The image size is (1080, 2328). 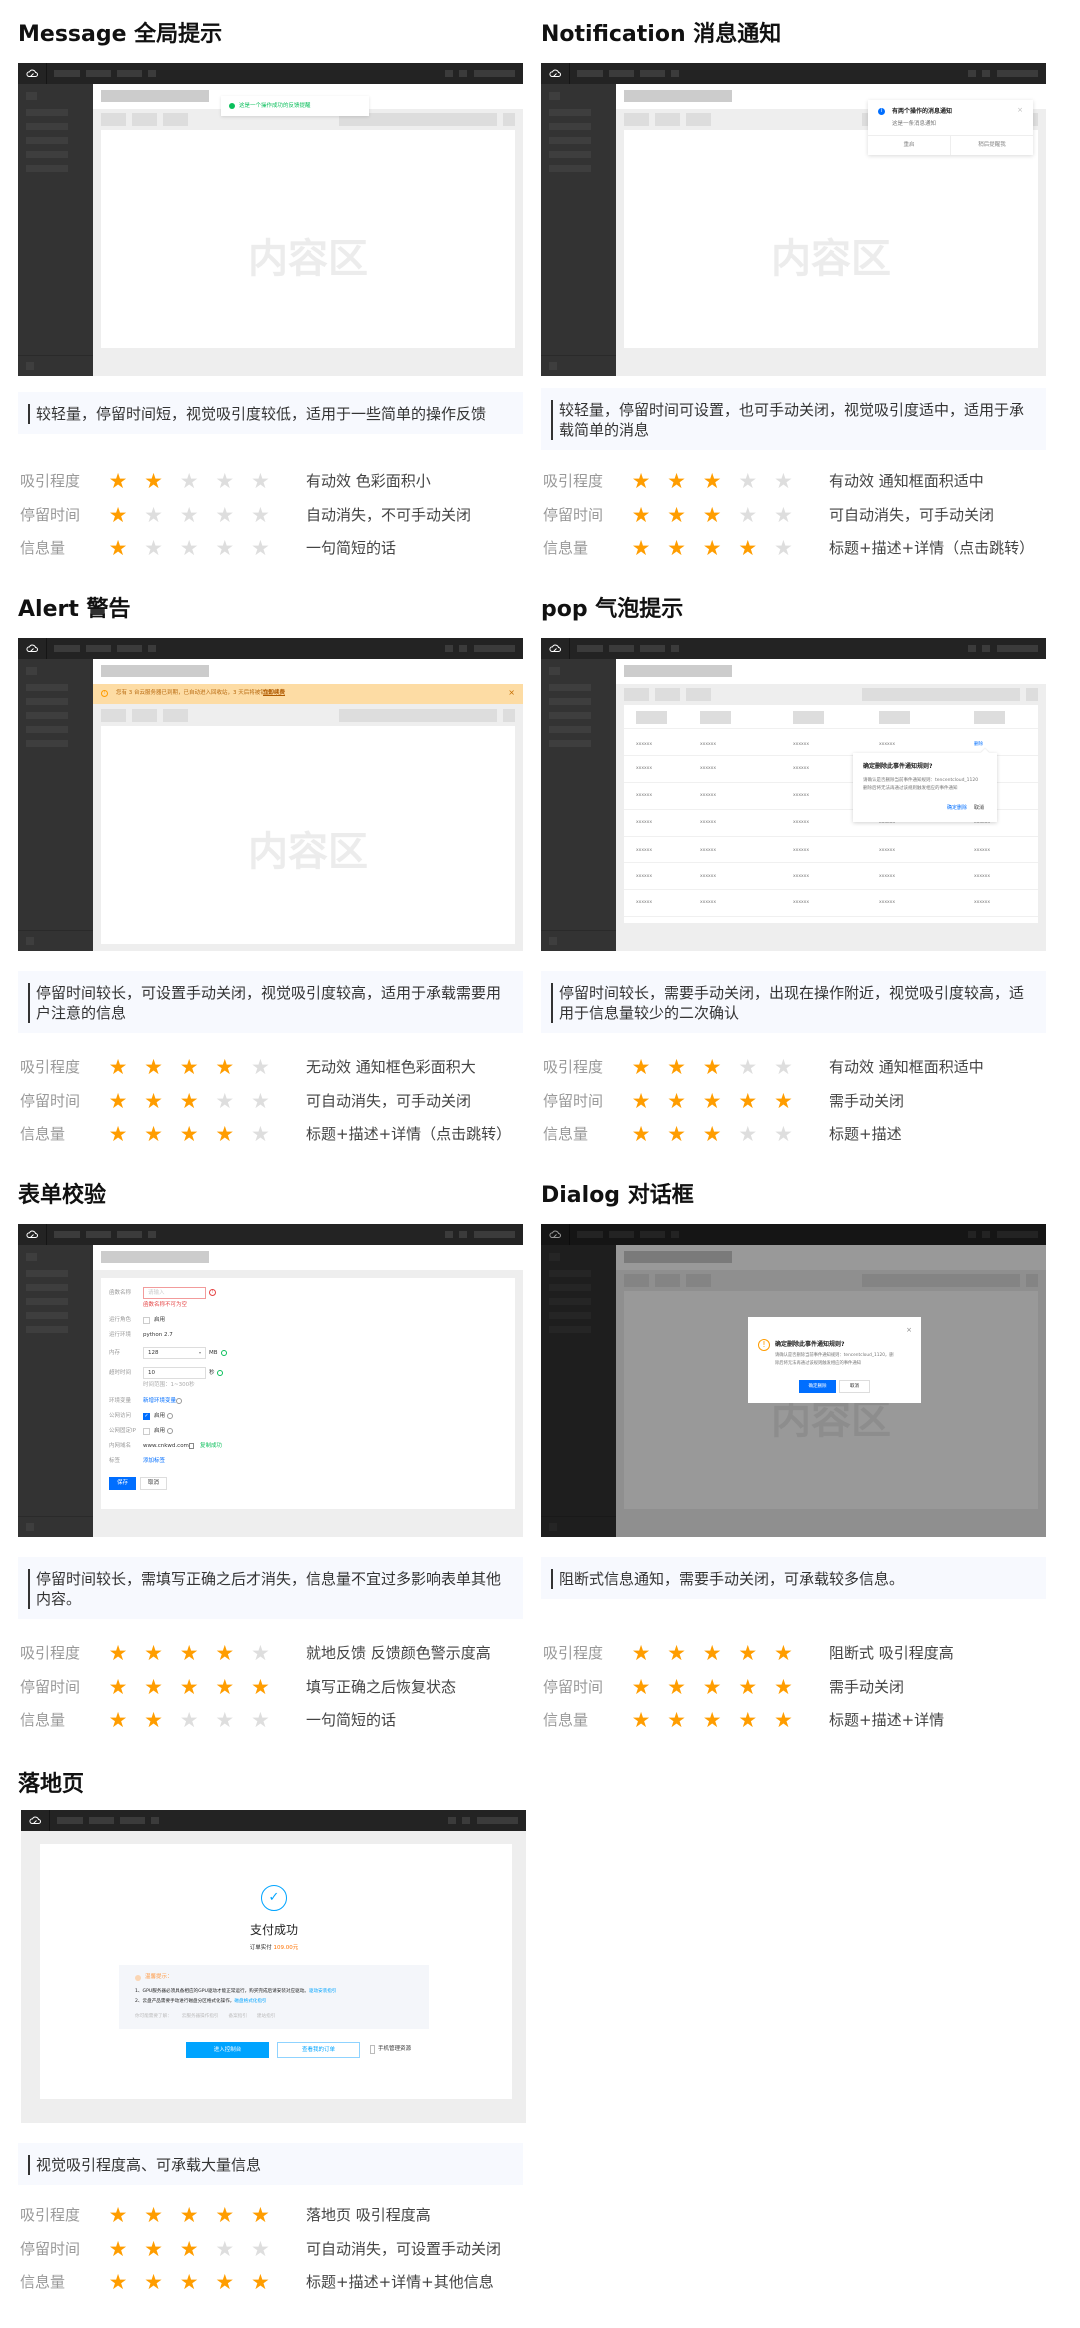 I want to click on enter-console-button: 进入控制台, so click(x=227, y=2050).